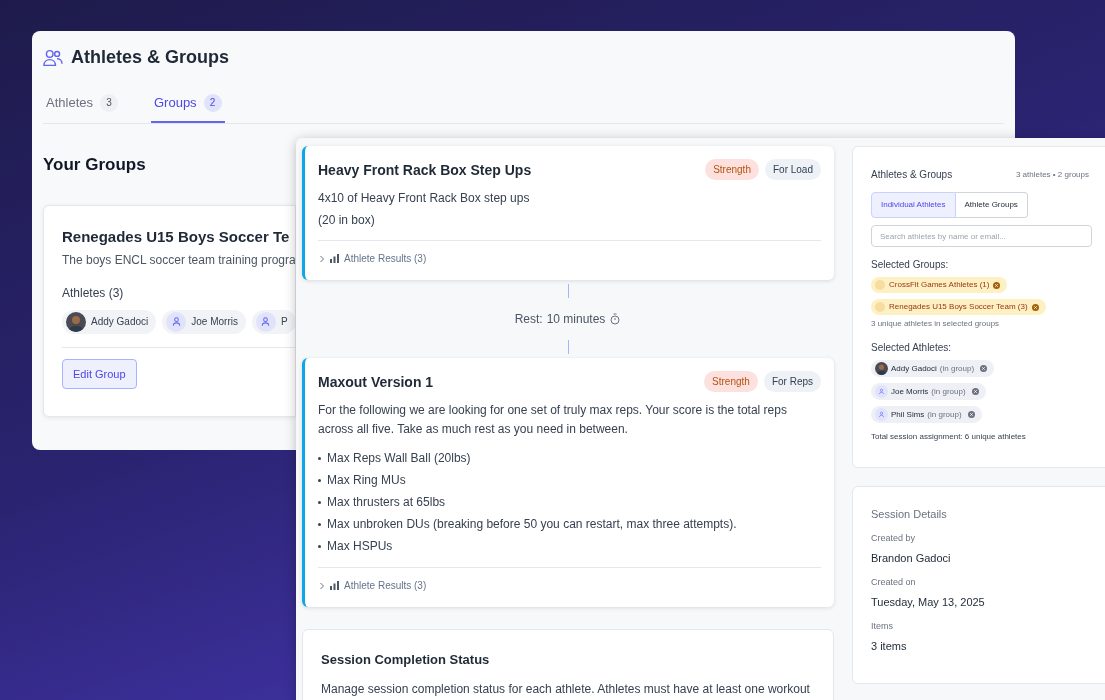 The height and width of the screenshot is (700, 1105). I want to click on athlete-chip: P, so click(273, 321).